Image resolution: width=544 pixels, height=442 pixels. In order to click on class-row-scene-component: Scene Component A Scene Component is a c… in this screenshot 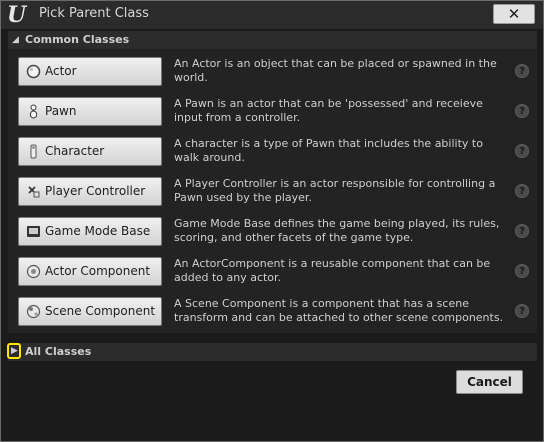, I will do `click(274, 313)`.